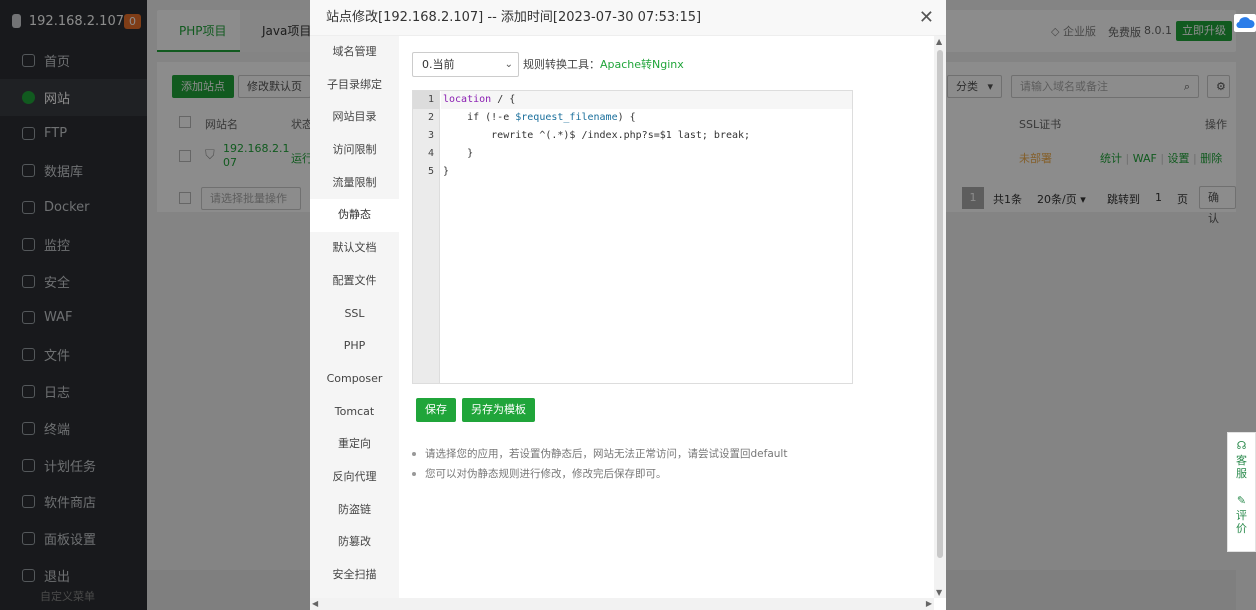 Image resolution: width=1256 pixels, height=610 pixels. I want to click on edit-icon: ✎, so click(1241, 500).